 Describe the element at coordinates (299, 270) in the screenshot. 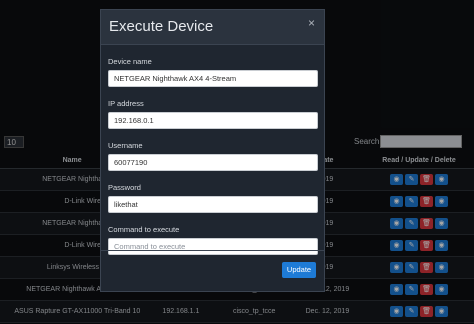

I see `update-button: Update` at that location.